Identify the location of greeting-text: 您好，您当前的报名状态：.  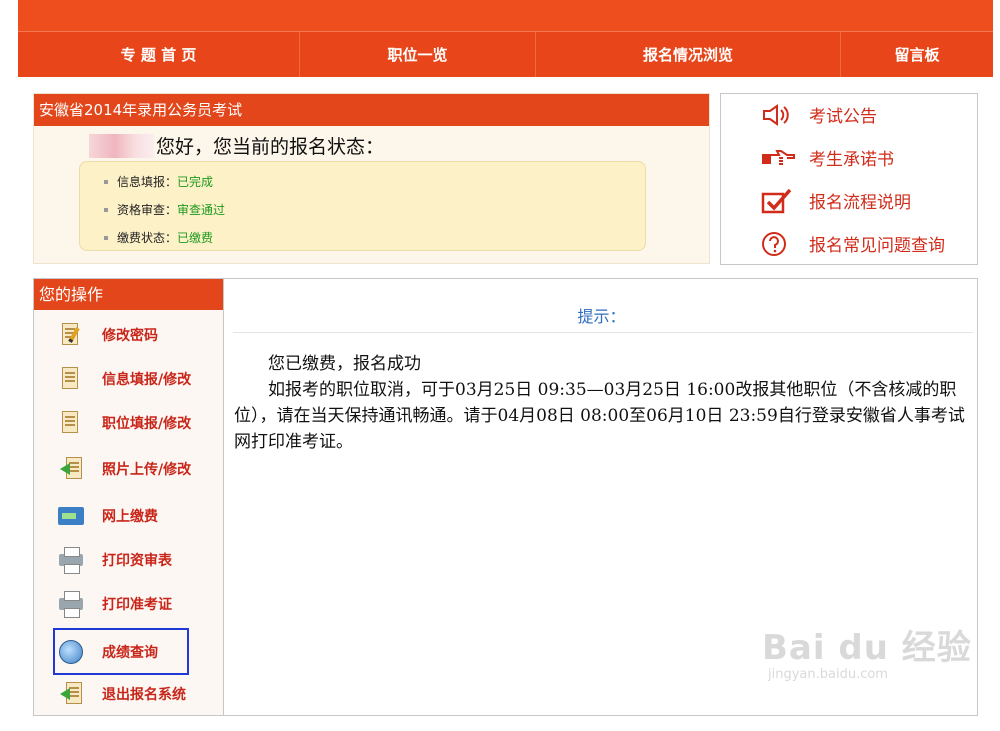
(270, 147).